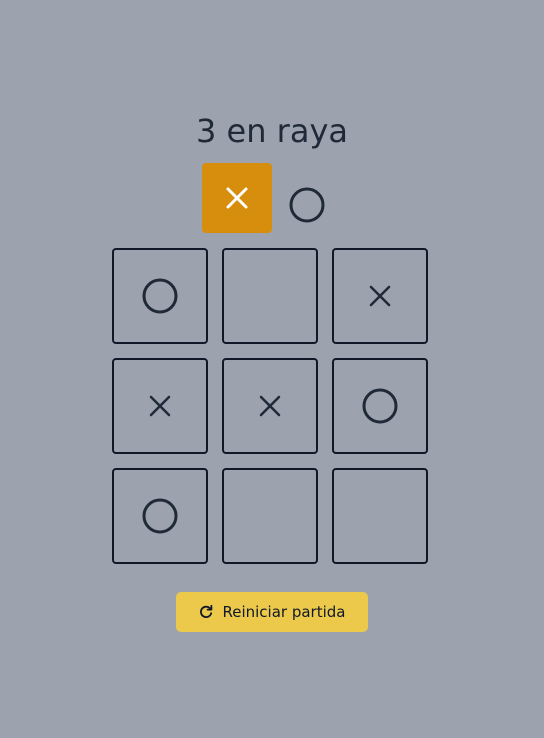 This screenshot has height=738, width=544. Describe the element at coordinates (272, 131) in the screenshot. I see `game-title: 3 en raya` at that location.